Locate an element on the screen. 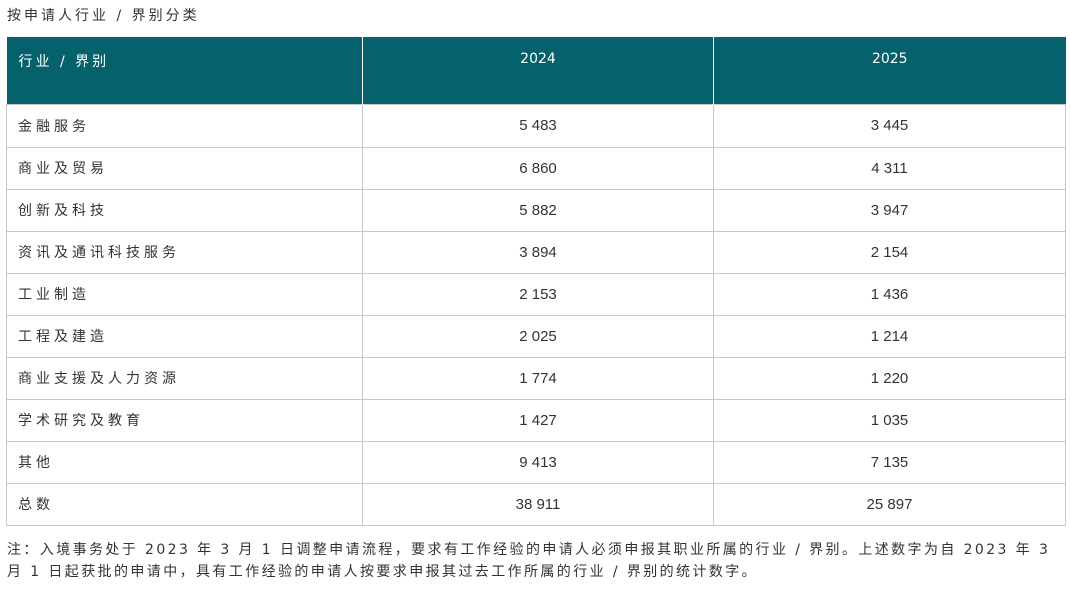  value-2024: 5 483 is located at coordinates (538, 125).